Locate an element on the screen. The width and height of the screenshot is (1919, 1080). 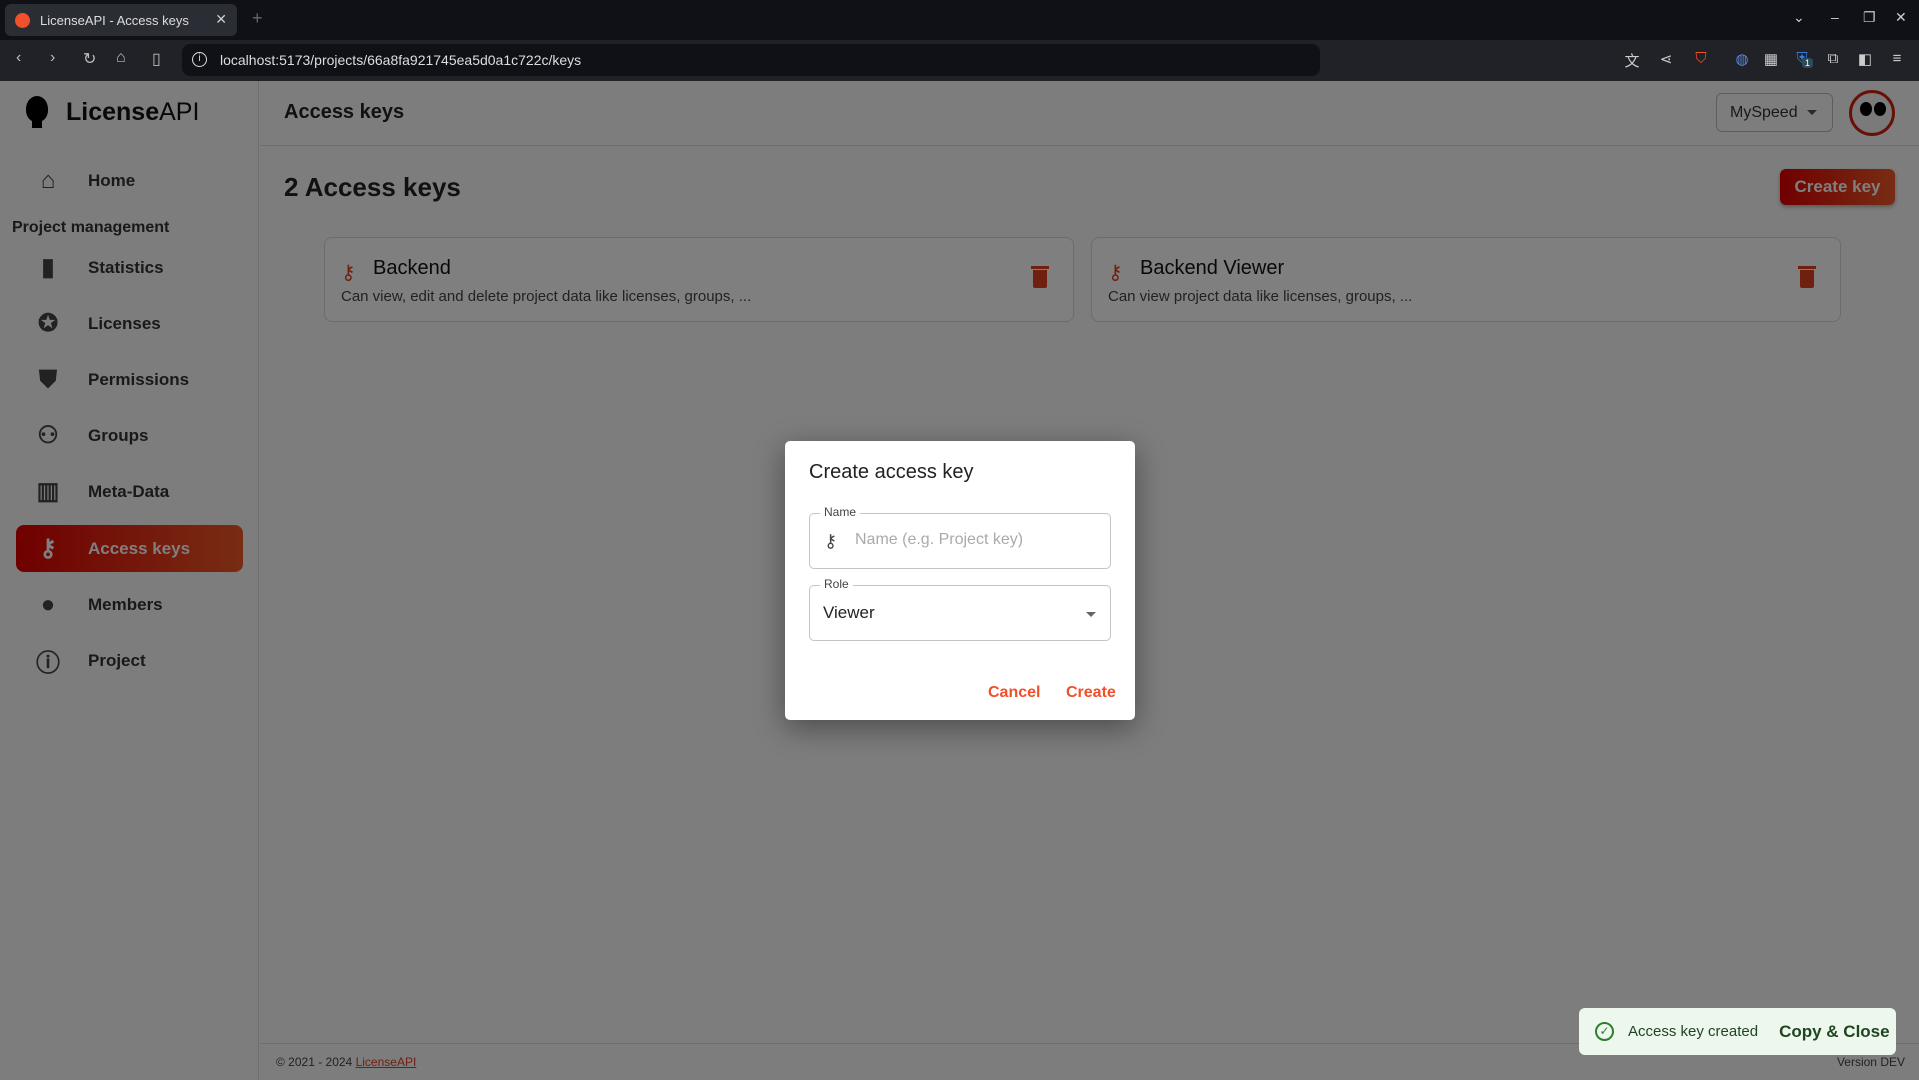
extension-globe-icon: ◍ is located at coordinates (1742, 59).